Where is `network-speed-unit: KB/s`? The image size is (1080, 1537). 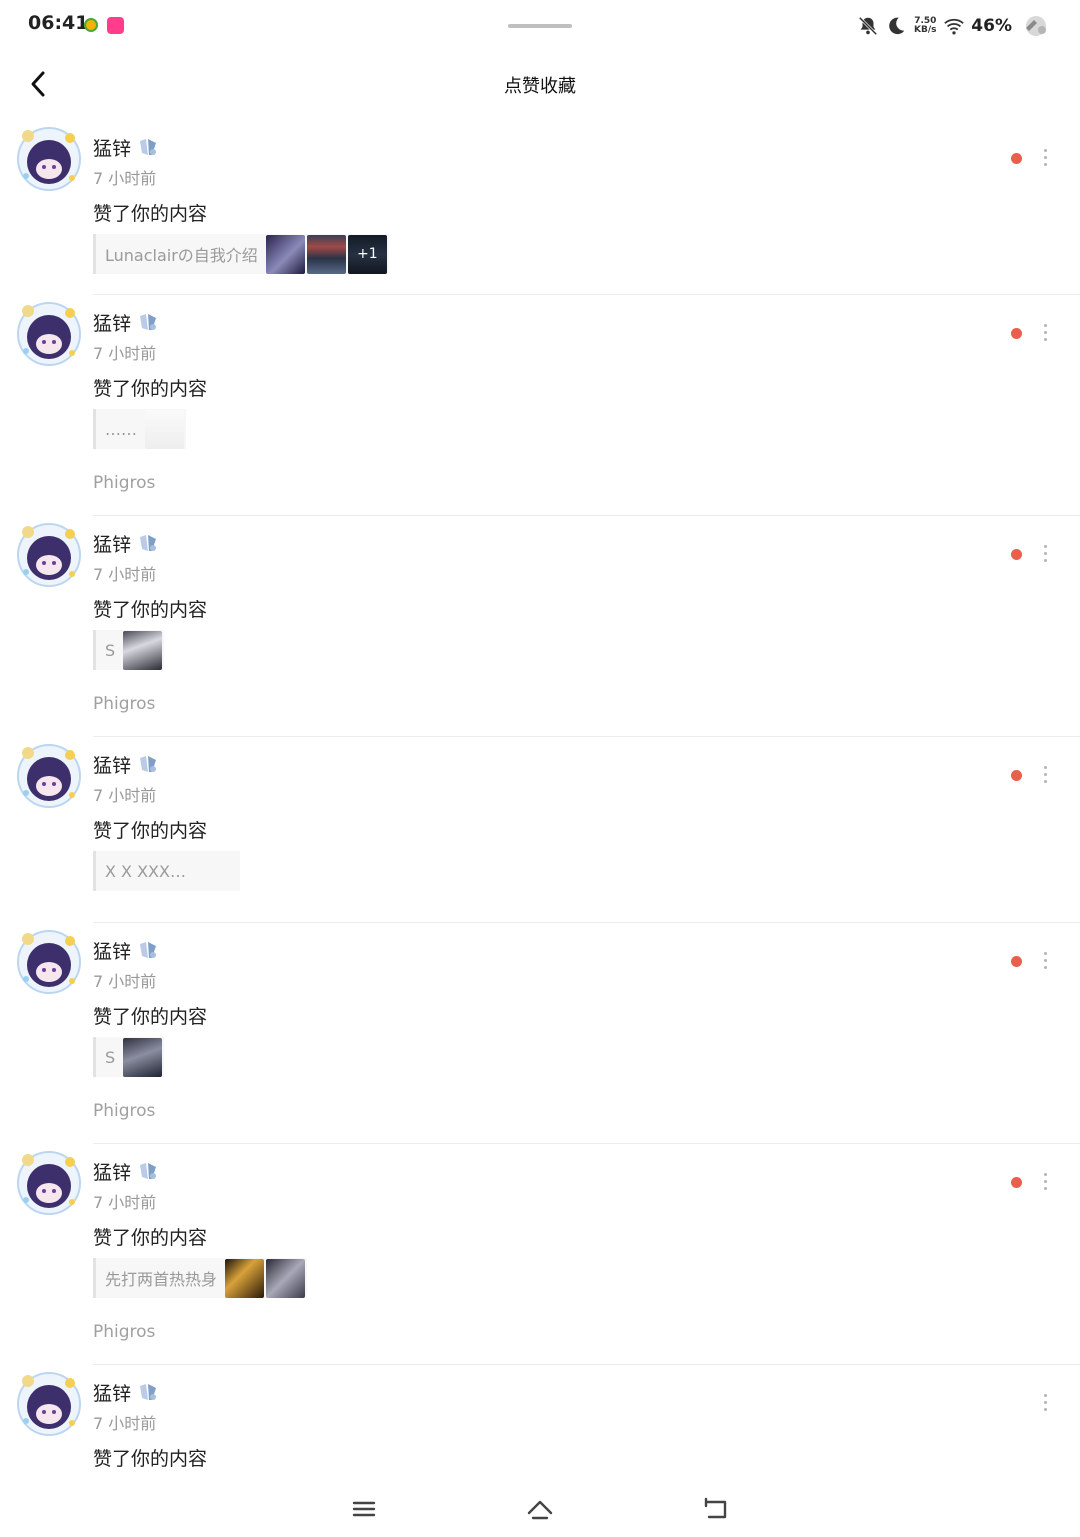
network-speed-unit: KB/s is located at coordinates (925, 30).